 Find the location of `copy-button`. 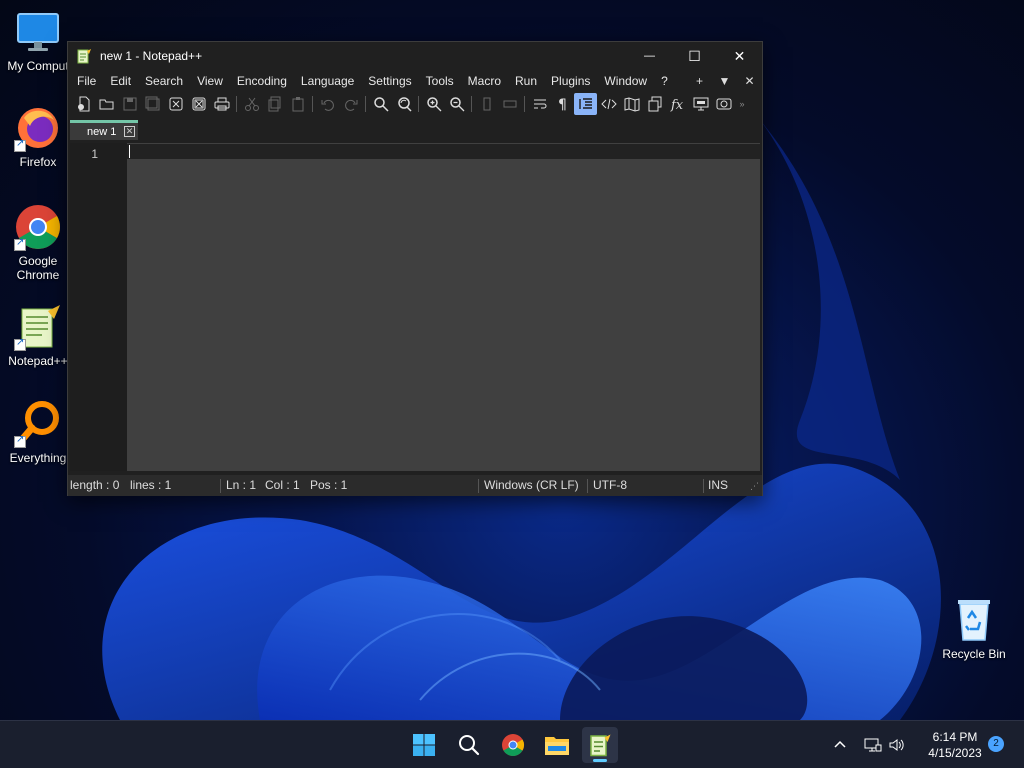

copy-button is located at coordinates (274, 104).